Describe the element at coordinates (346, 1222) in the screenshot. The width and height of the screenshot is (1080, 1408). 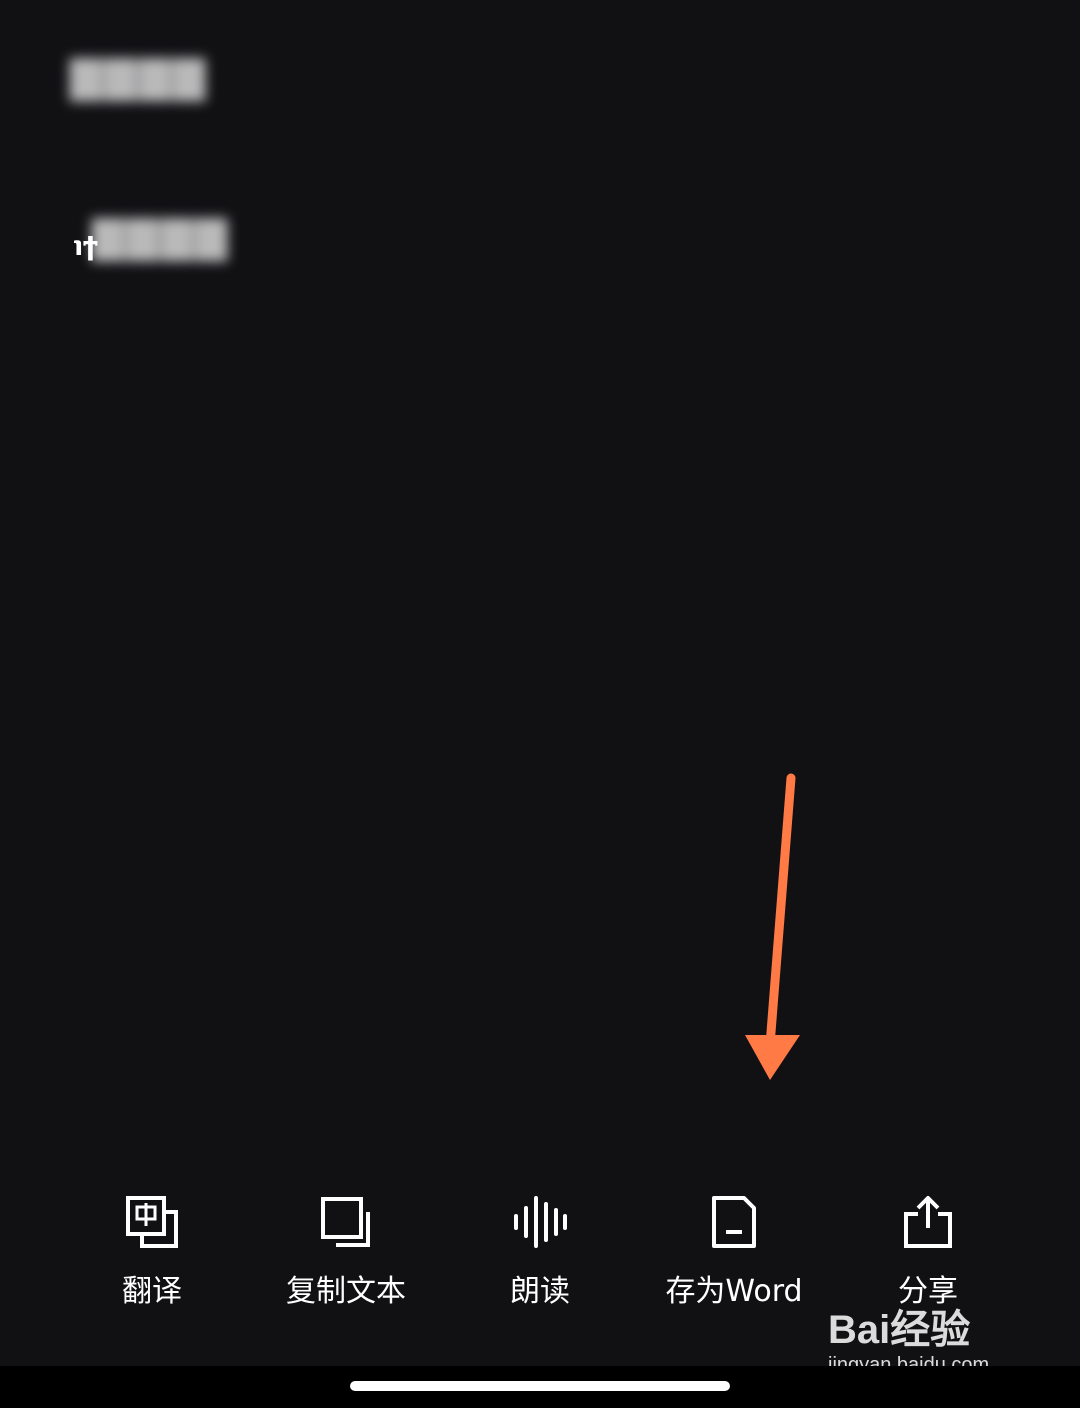
I see `copy-icon` at that location.